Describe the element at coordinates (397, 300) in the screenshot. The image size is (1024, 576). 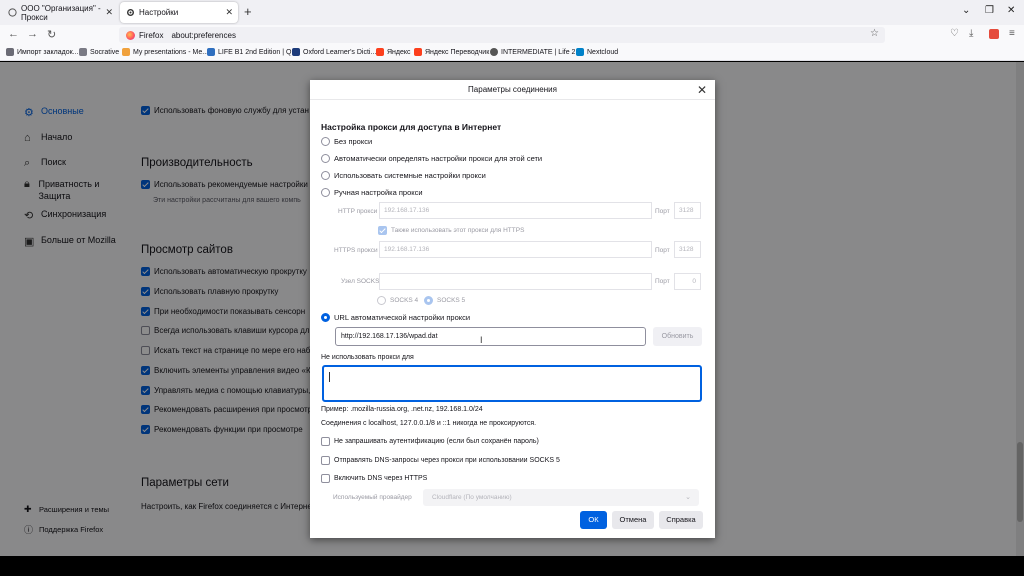
I see `socks4-radio-row: SOCKS 4` at that location.